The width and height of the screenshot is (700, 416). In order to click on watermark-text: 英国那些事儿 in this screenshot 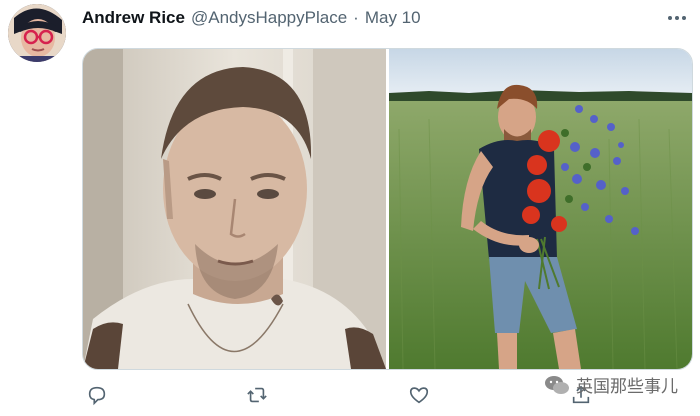, I will do `click(627, 386)`.